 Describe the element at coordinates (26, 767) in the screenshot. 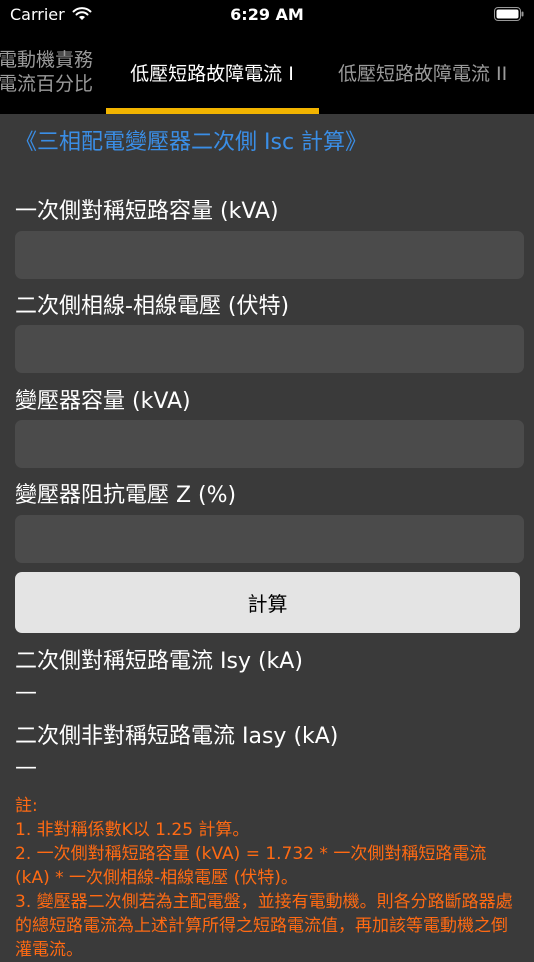

I see `asymmetric-current-value: —` at that location.